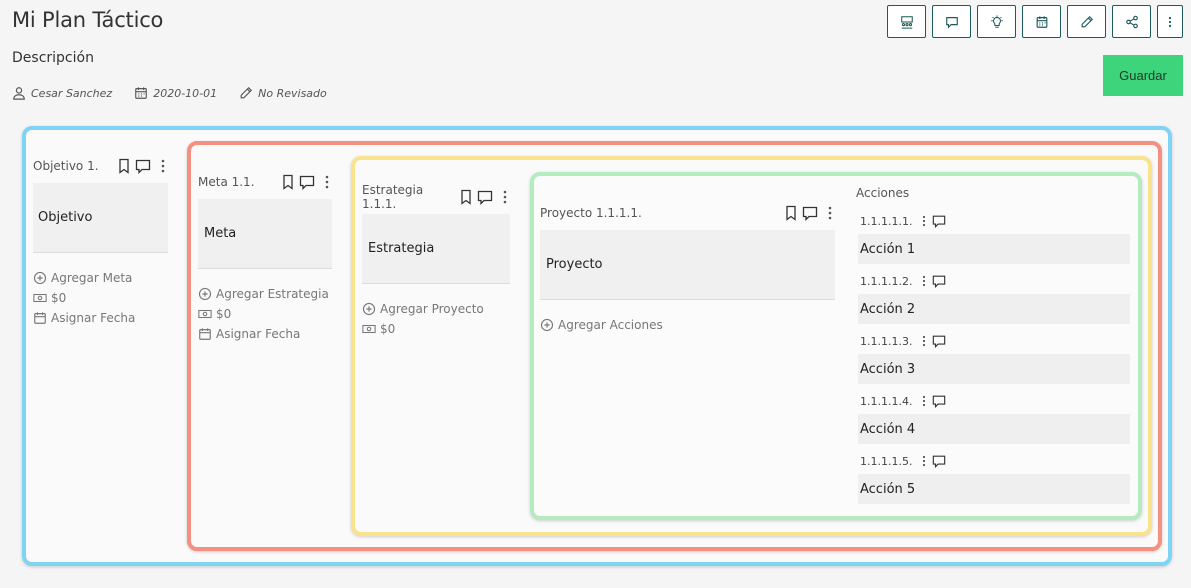 This screenshot has height=588, width=1191. I want to click on save-button: Guardar, so click(1143, 75).